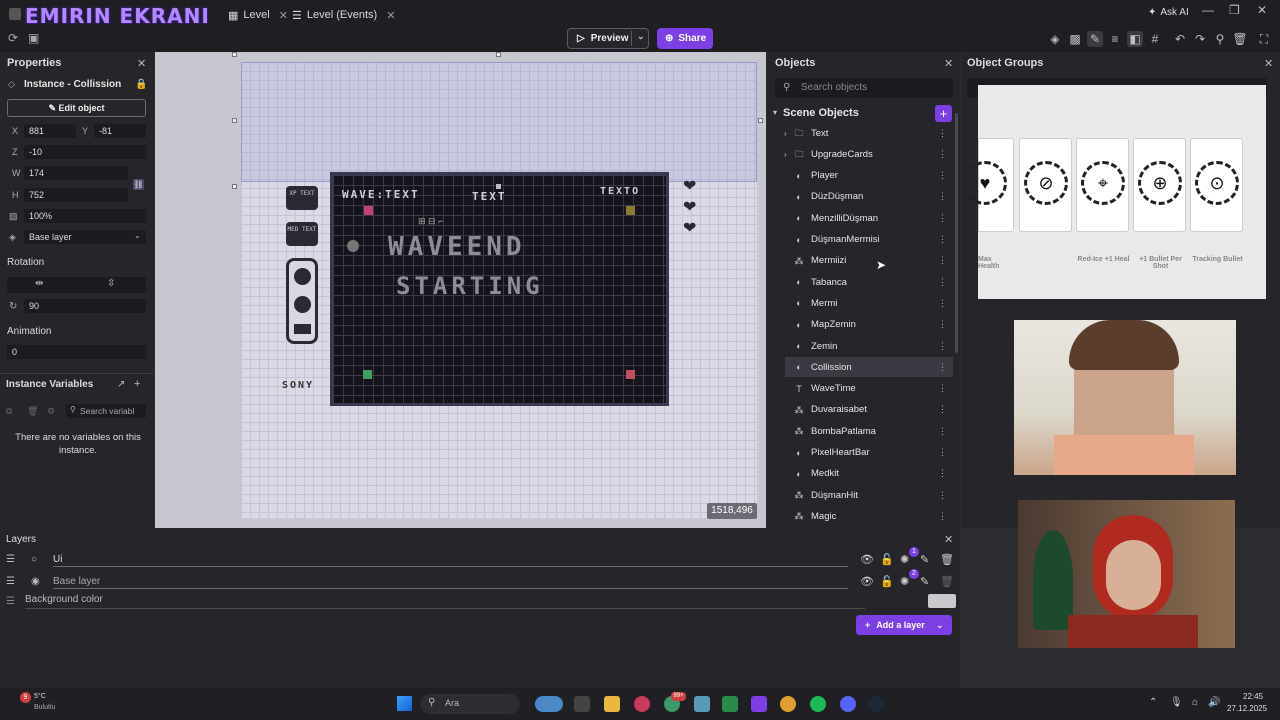 The width and height of the screenshot is (1280, 720). What do you see at coordinates (864, 88) in the screenshot?
I see `search-objects-input: ⚲ Search objects` at bounding box center [864, 88].